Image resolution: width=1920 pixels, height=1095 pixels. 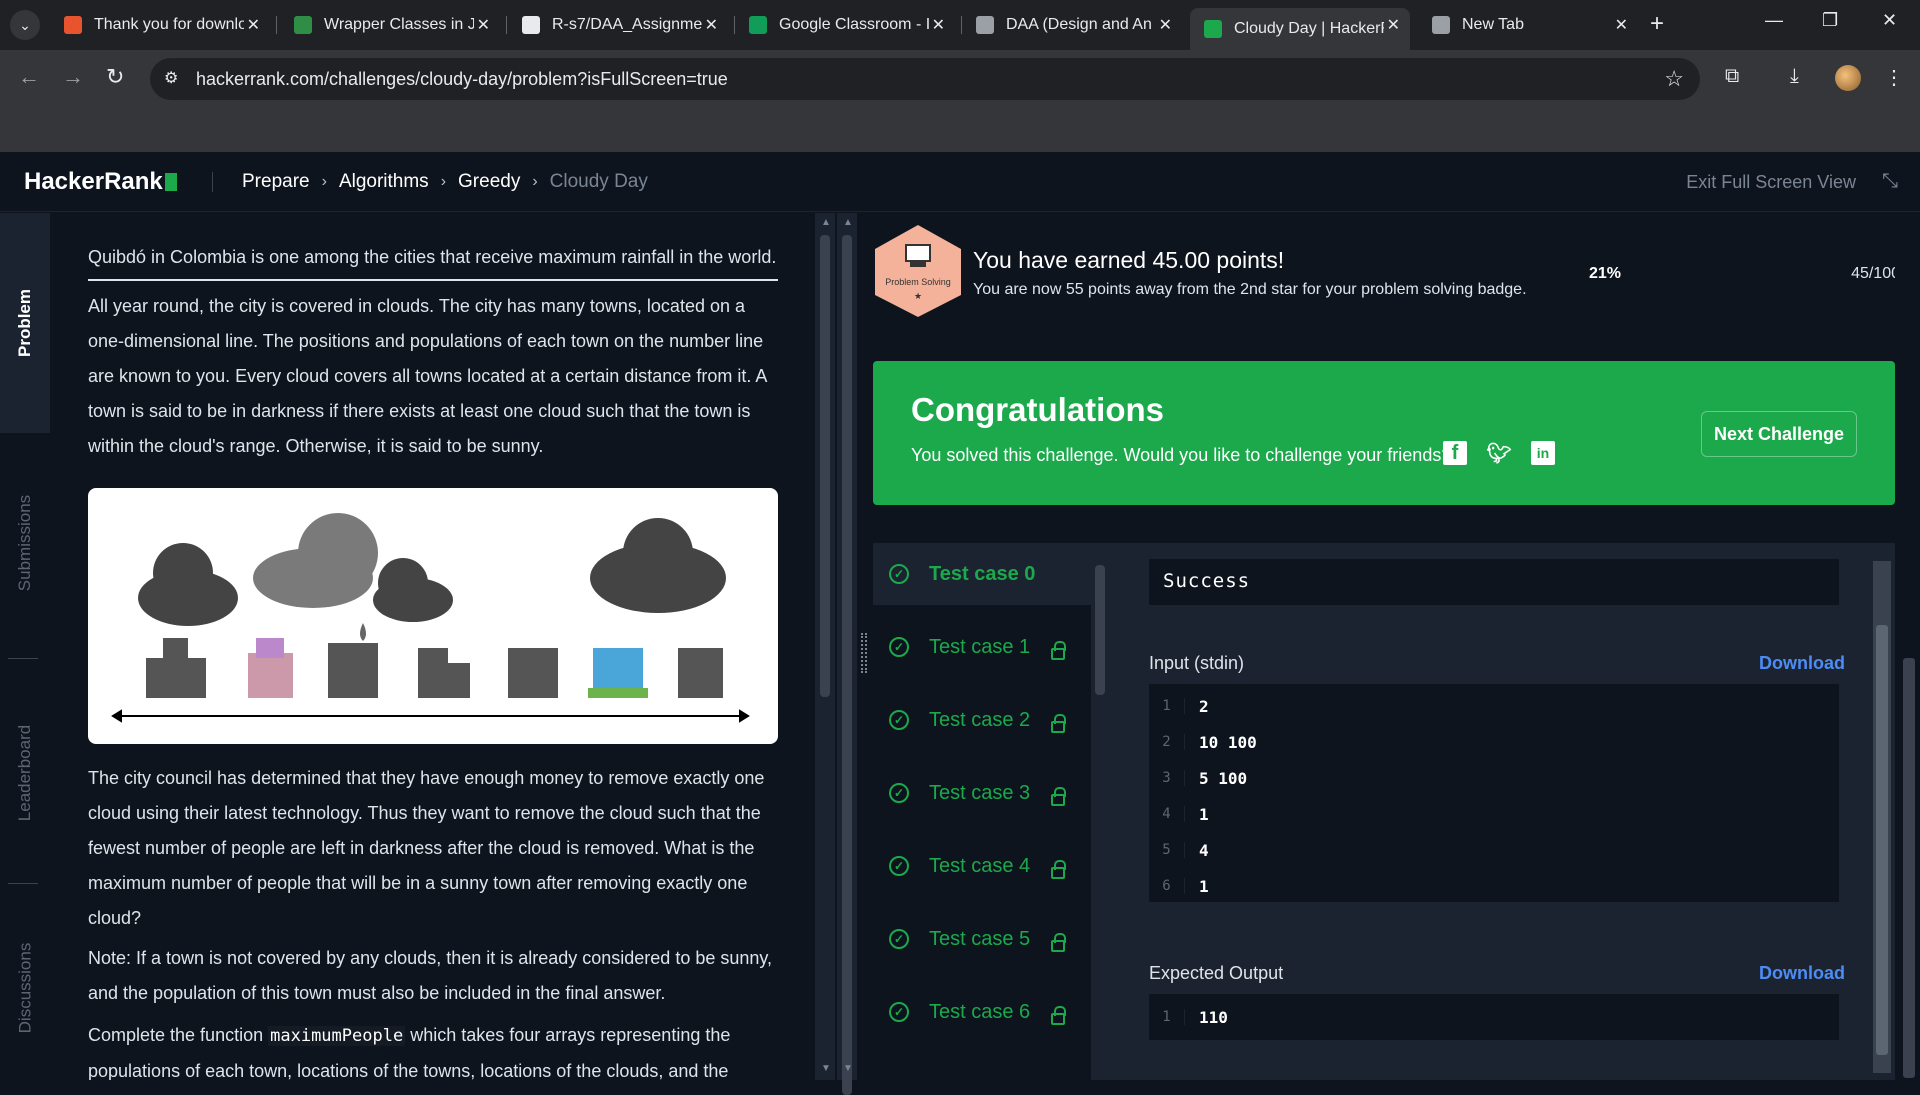 I want to click on output-scrollbar, so click(x=1882, y=817).